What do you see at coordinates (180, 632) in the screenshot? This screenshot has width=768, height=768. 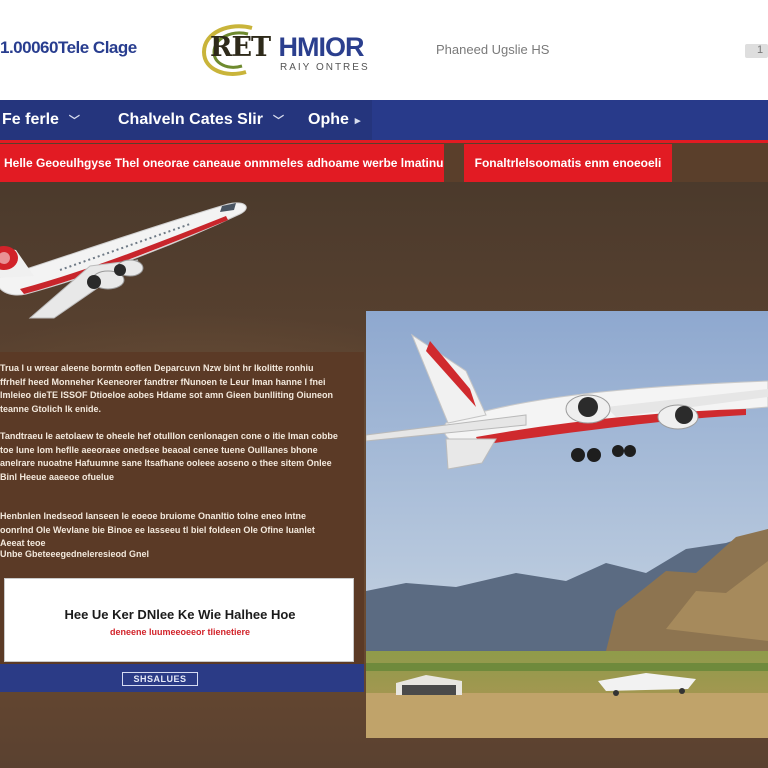 I see `cta-subtitle: deneene luumeeoeeor tlienetiere` at bounding box center [180, 632].